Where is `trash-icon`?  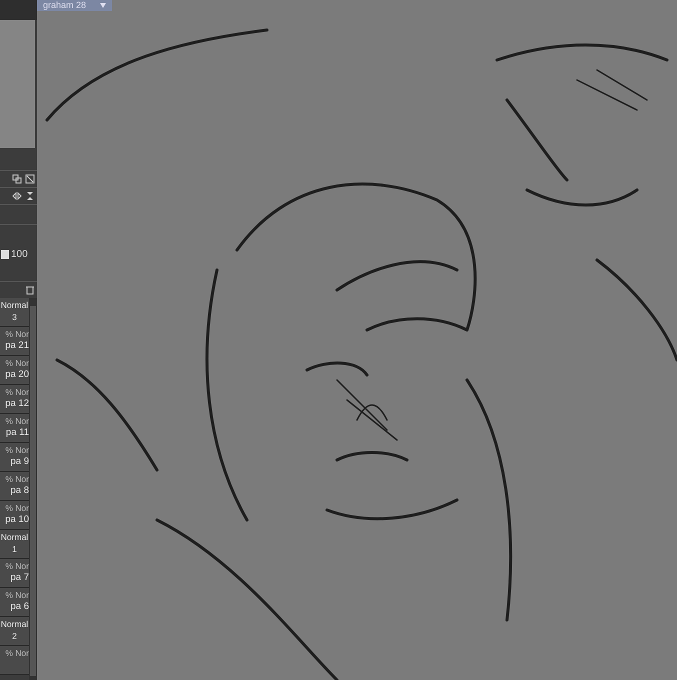
trash-icon is located at coordinates (30, 290).